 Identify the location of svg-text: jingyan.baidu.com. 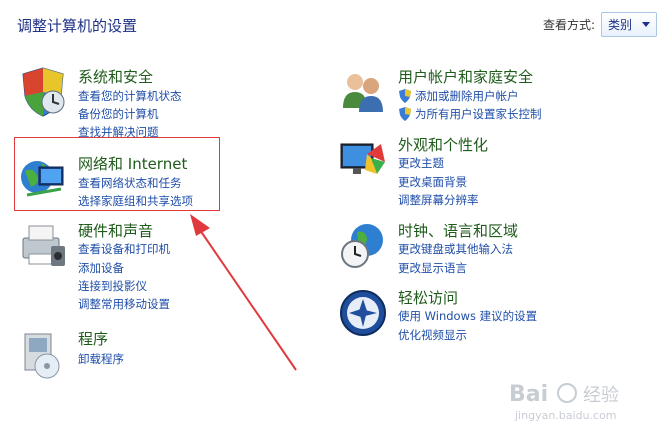
(565, 415).